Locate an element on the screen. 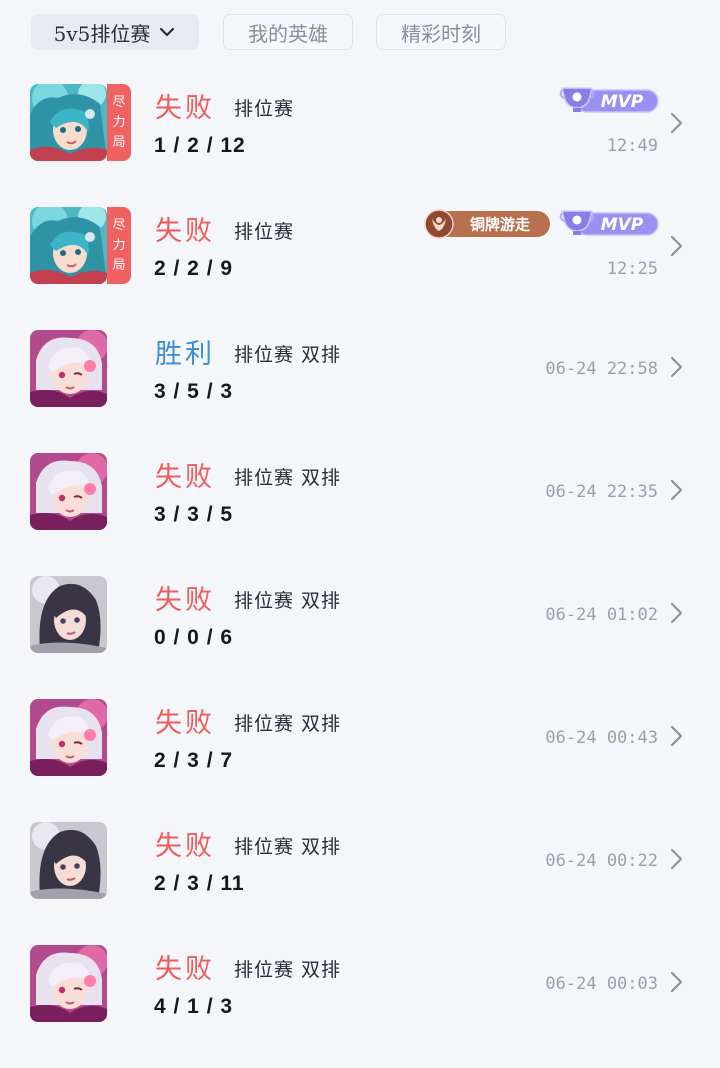  chevron-down-icon is located at coordinates (167, 32).